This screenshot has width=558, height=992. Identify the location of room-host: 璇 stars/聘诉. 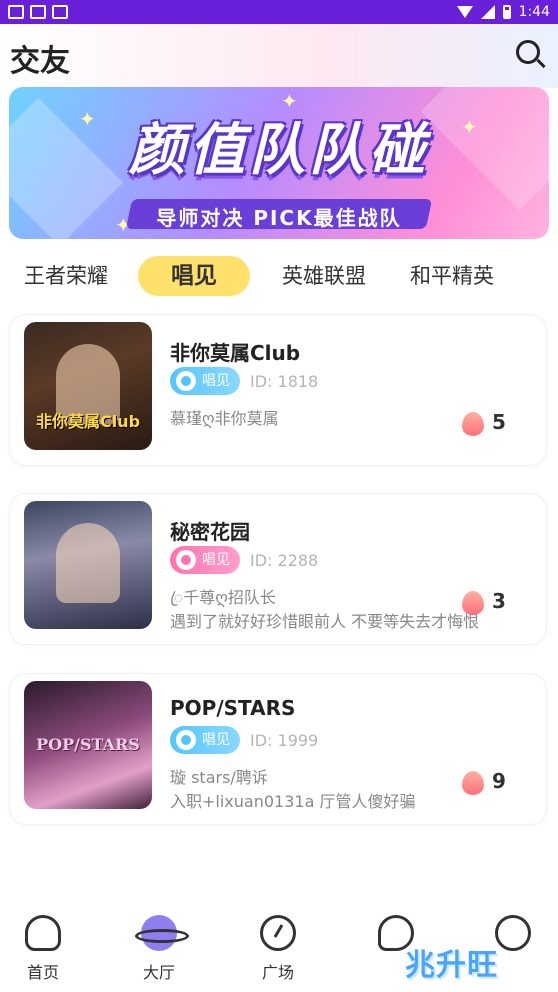
(219, 777).